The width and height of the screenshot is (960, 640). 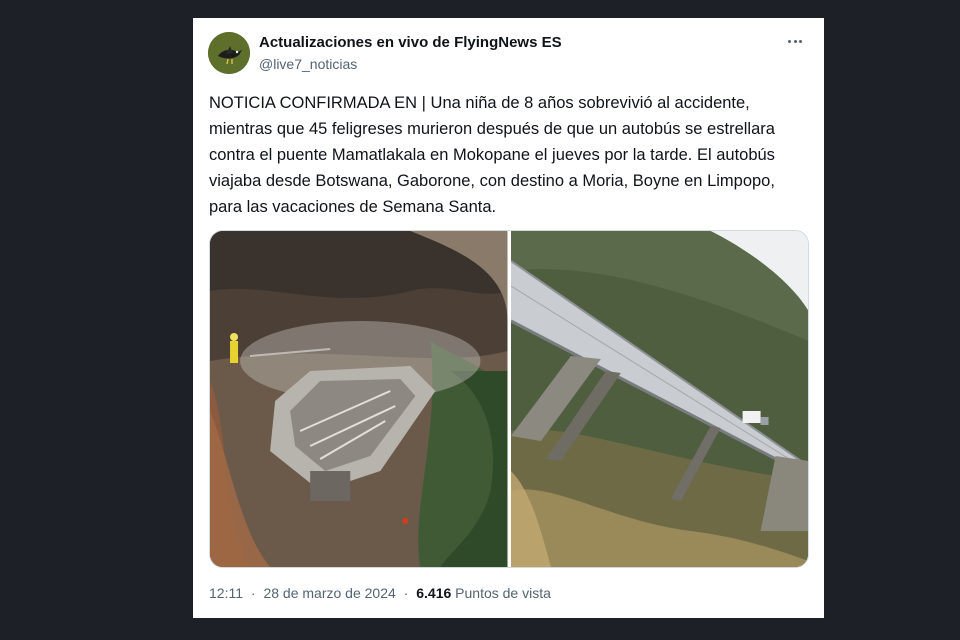 I want to click on views-label: Puntos de vista, so click(x=503, y=593).